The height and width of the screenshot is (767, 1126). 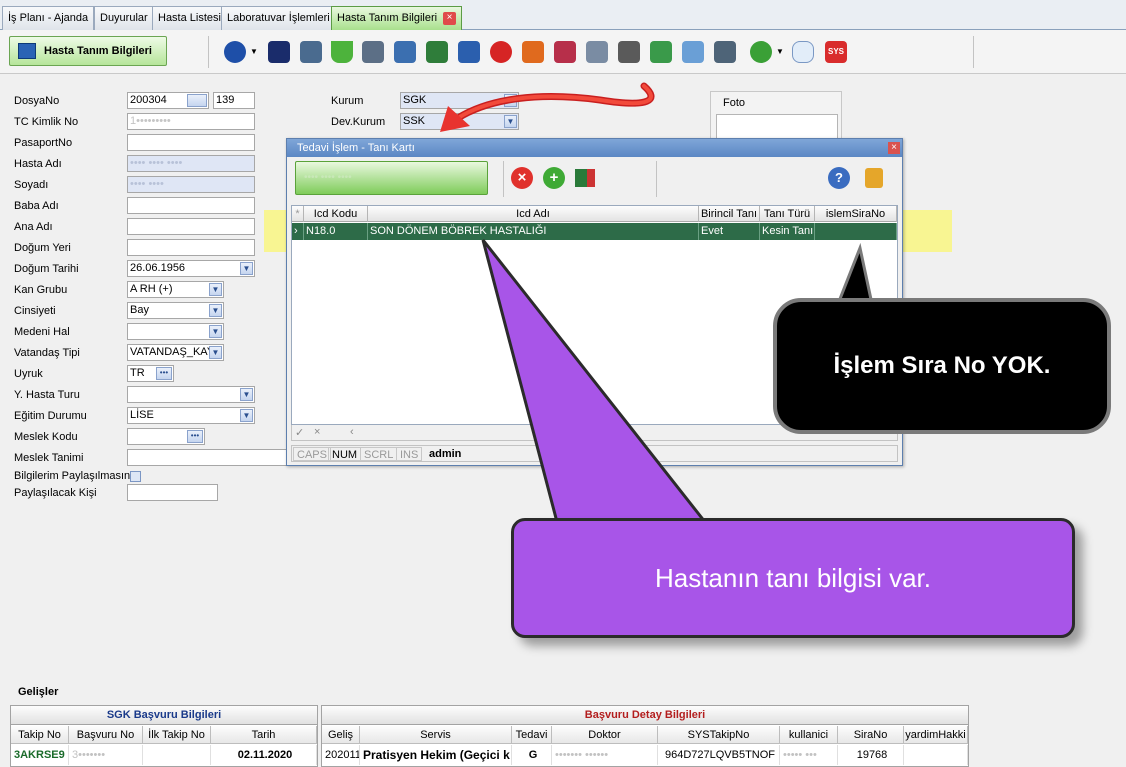 What do you see at coordinates (719, 735) in the screenshot?
I see `col-sys-takip-no: SYSTakipNo` at bounding box center [719, 735].